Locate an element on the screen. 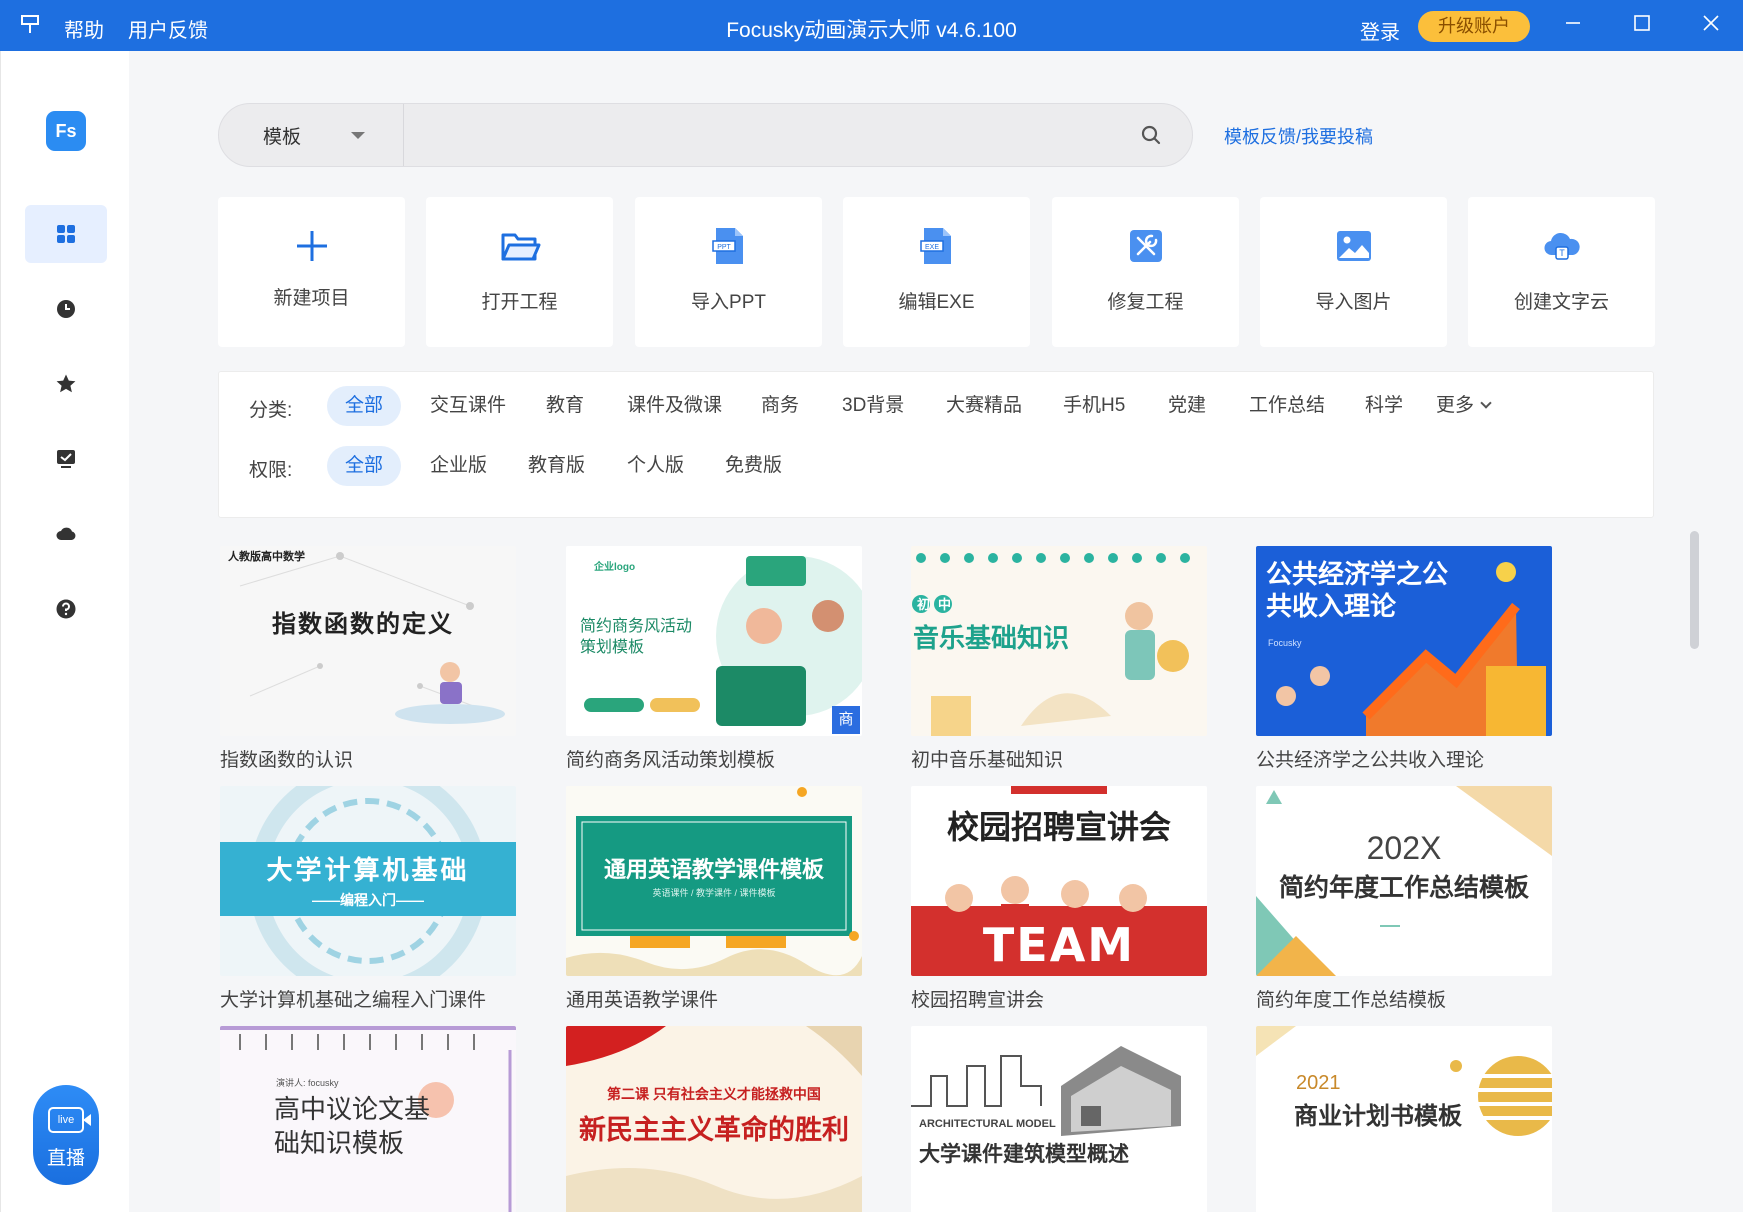  template-name: 简约年度工作总结模板 is located at coordinates (1351, 1000).